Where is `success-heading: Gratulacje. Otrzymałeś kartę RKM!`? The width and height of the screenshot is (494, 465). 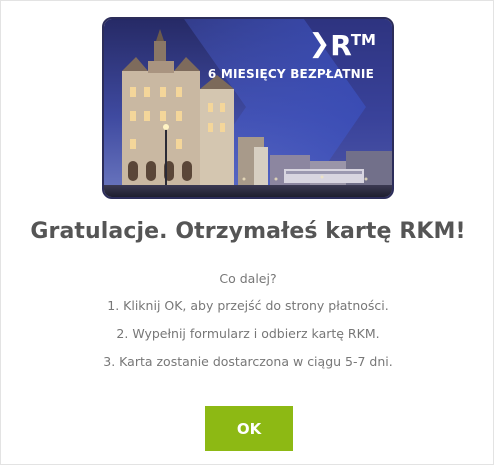 success-heading: Gratulacje. Otrzymałeś kartę RKM! is located at coordinates (248, 231).